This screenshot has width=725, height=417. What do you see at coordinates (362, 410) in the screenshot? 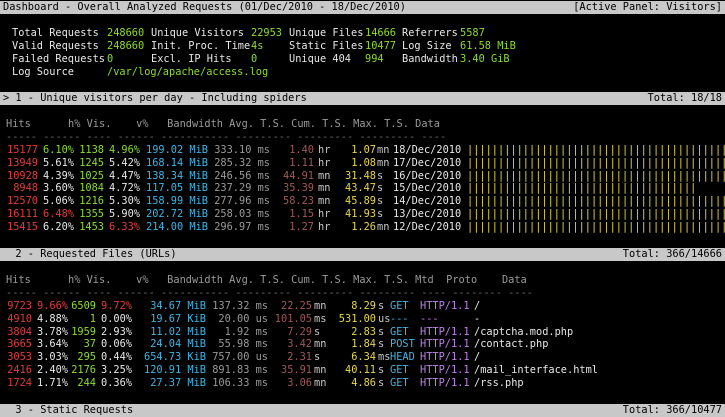
I see `panel-header-static: 3 - Static Requests Total: 366/10477` at bounding box center [362, 410].